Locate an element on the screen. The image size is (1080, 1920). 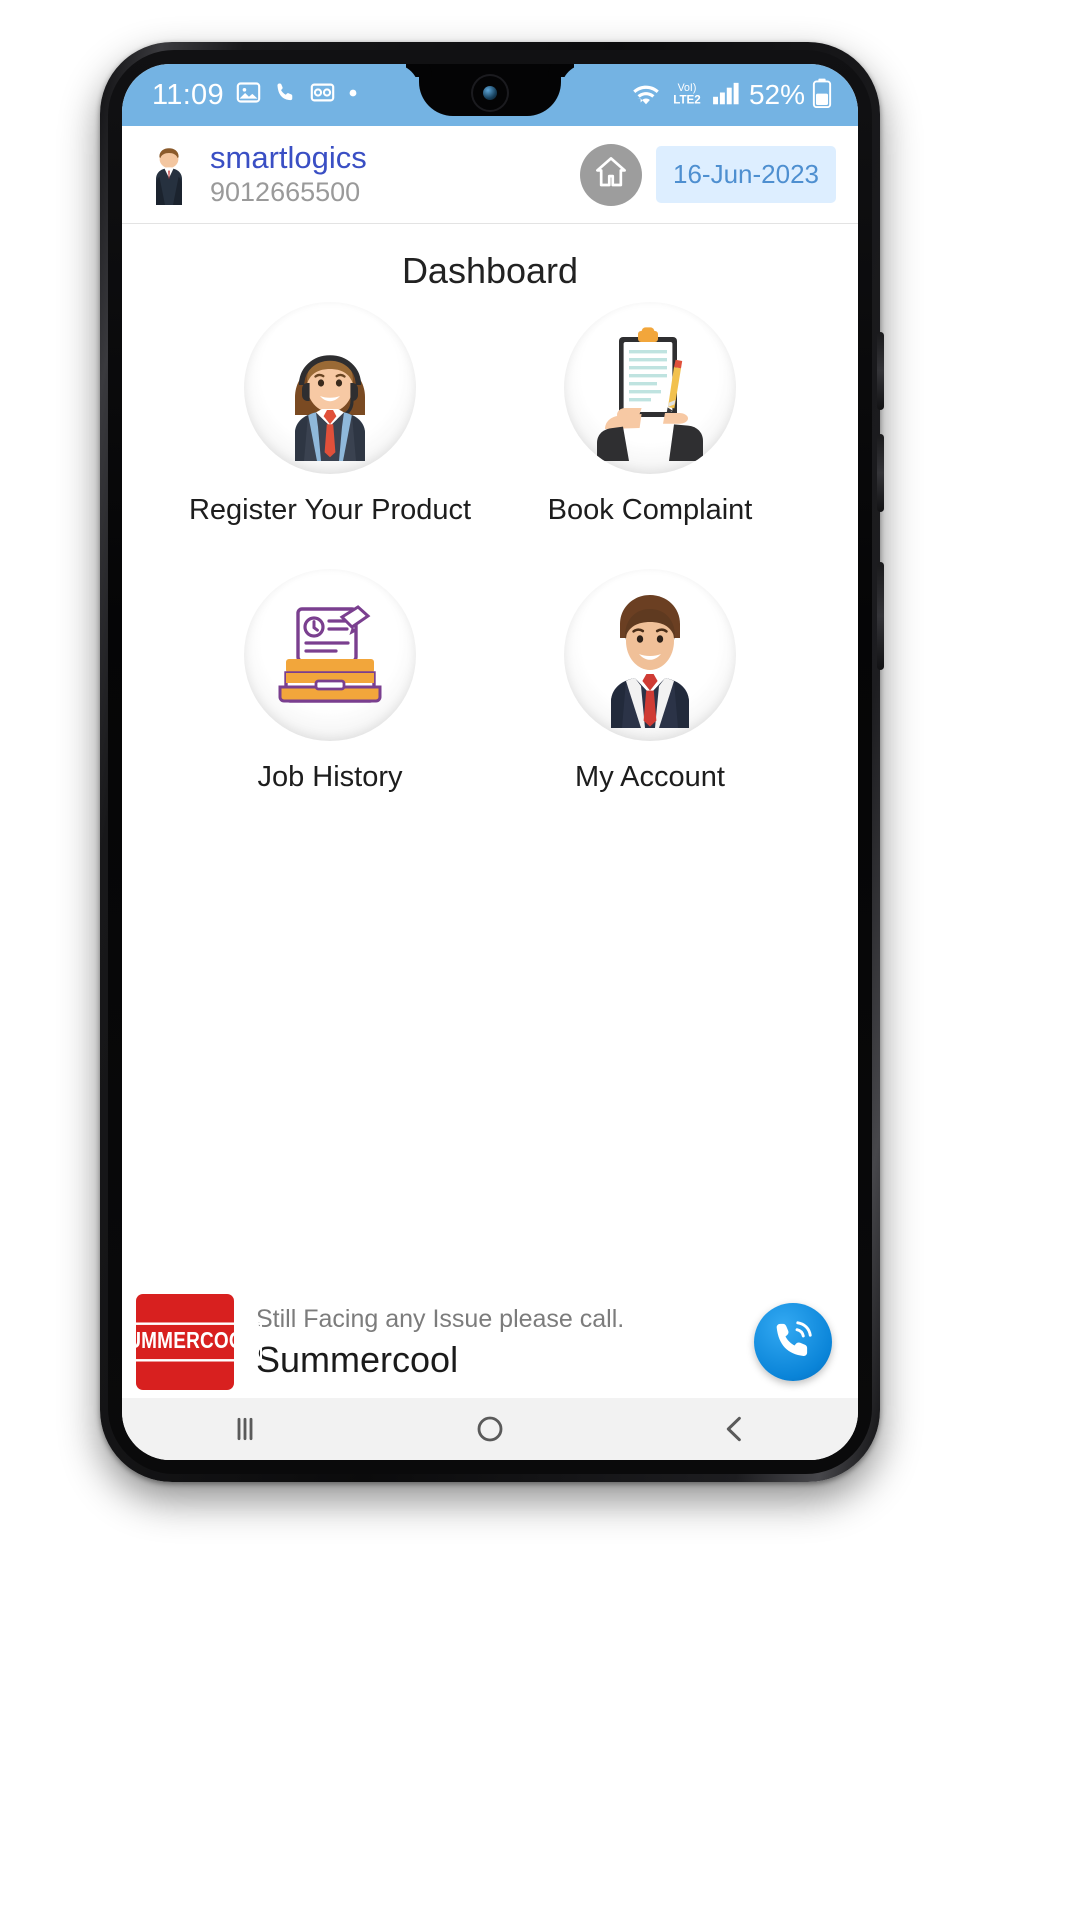
dashboard-tile-book-complaint: Book Complaint is located at coordinates (650, 414).